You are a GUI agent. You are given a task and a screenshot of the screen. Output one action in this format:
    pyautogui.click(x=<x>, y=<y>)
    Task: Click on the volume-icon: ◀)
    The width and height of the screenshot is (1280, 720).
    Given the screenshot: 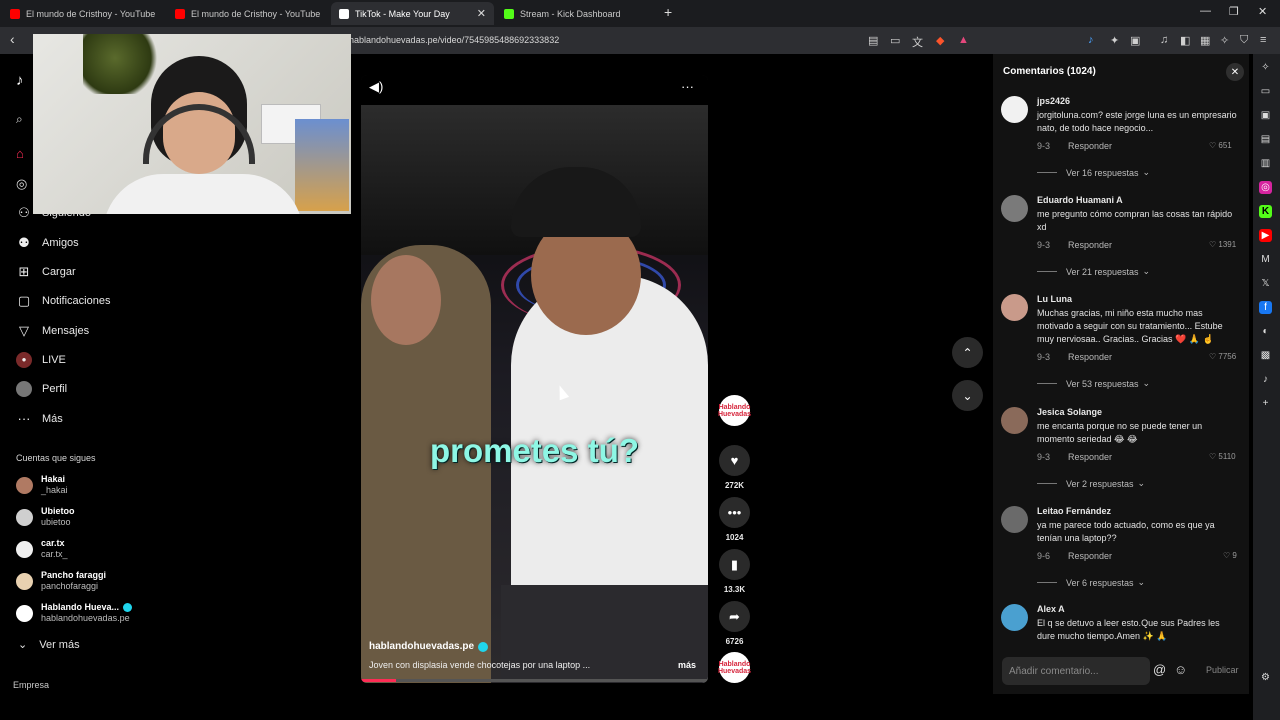 What is the action you would take?
    pyautogui.click(x=376, y=87)
    